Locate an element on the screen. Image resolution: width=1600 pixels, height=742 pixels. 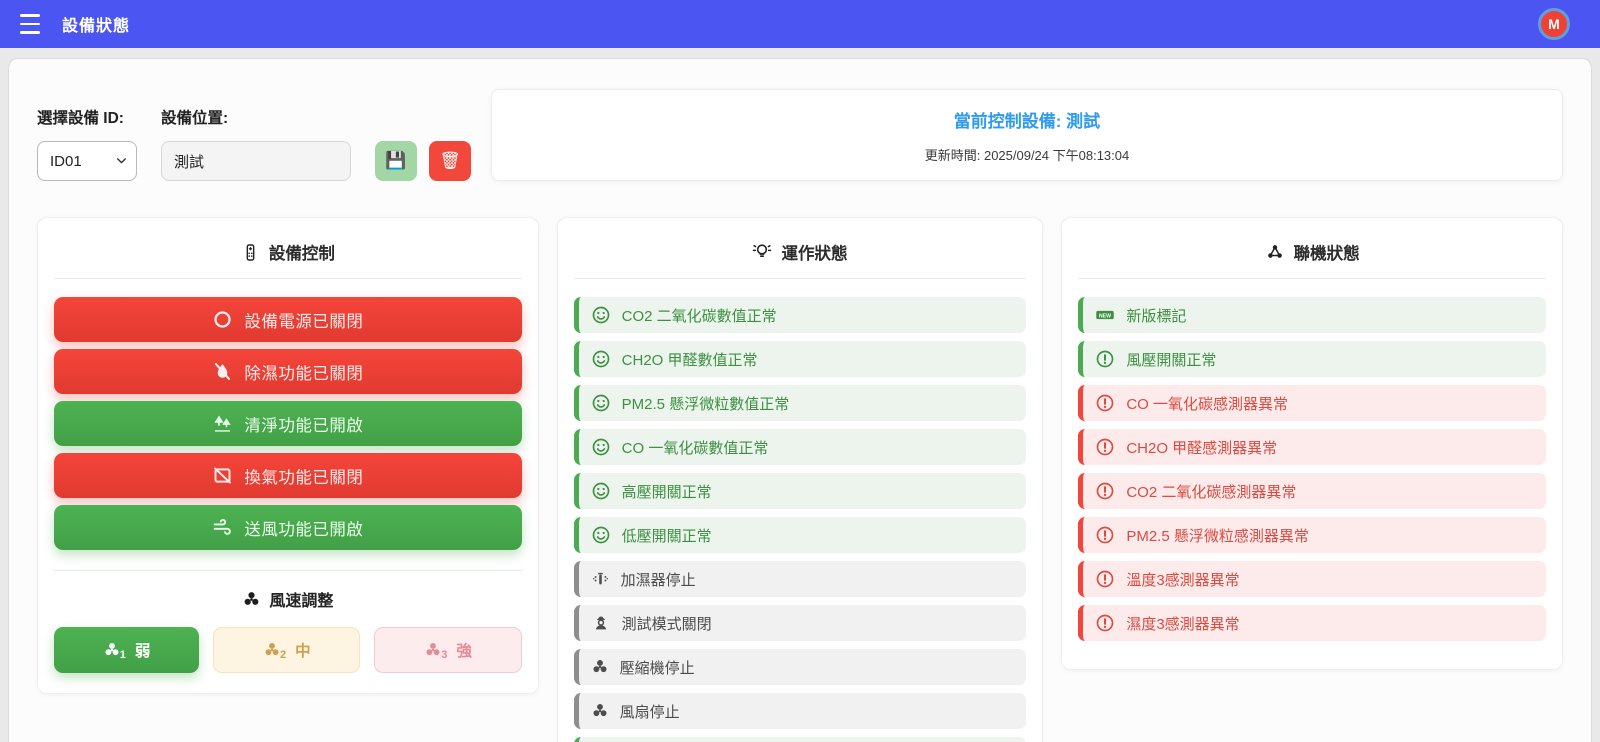
power-circle-icon is located at coordinates (222, 319).